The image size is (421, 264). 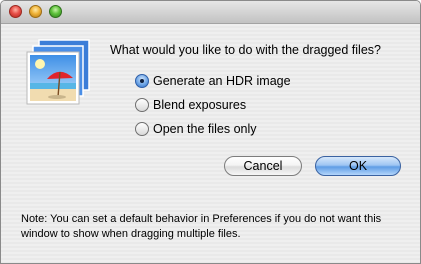 What do you see at coordinates (58, 72) in the screenshot?
I see `stacked-photos-icon` at bounding box center [58, 72].